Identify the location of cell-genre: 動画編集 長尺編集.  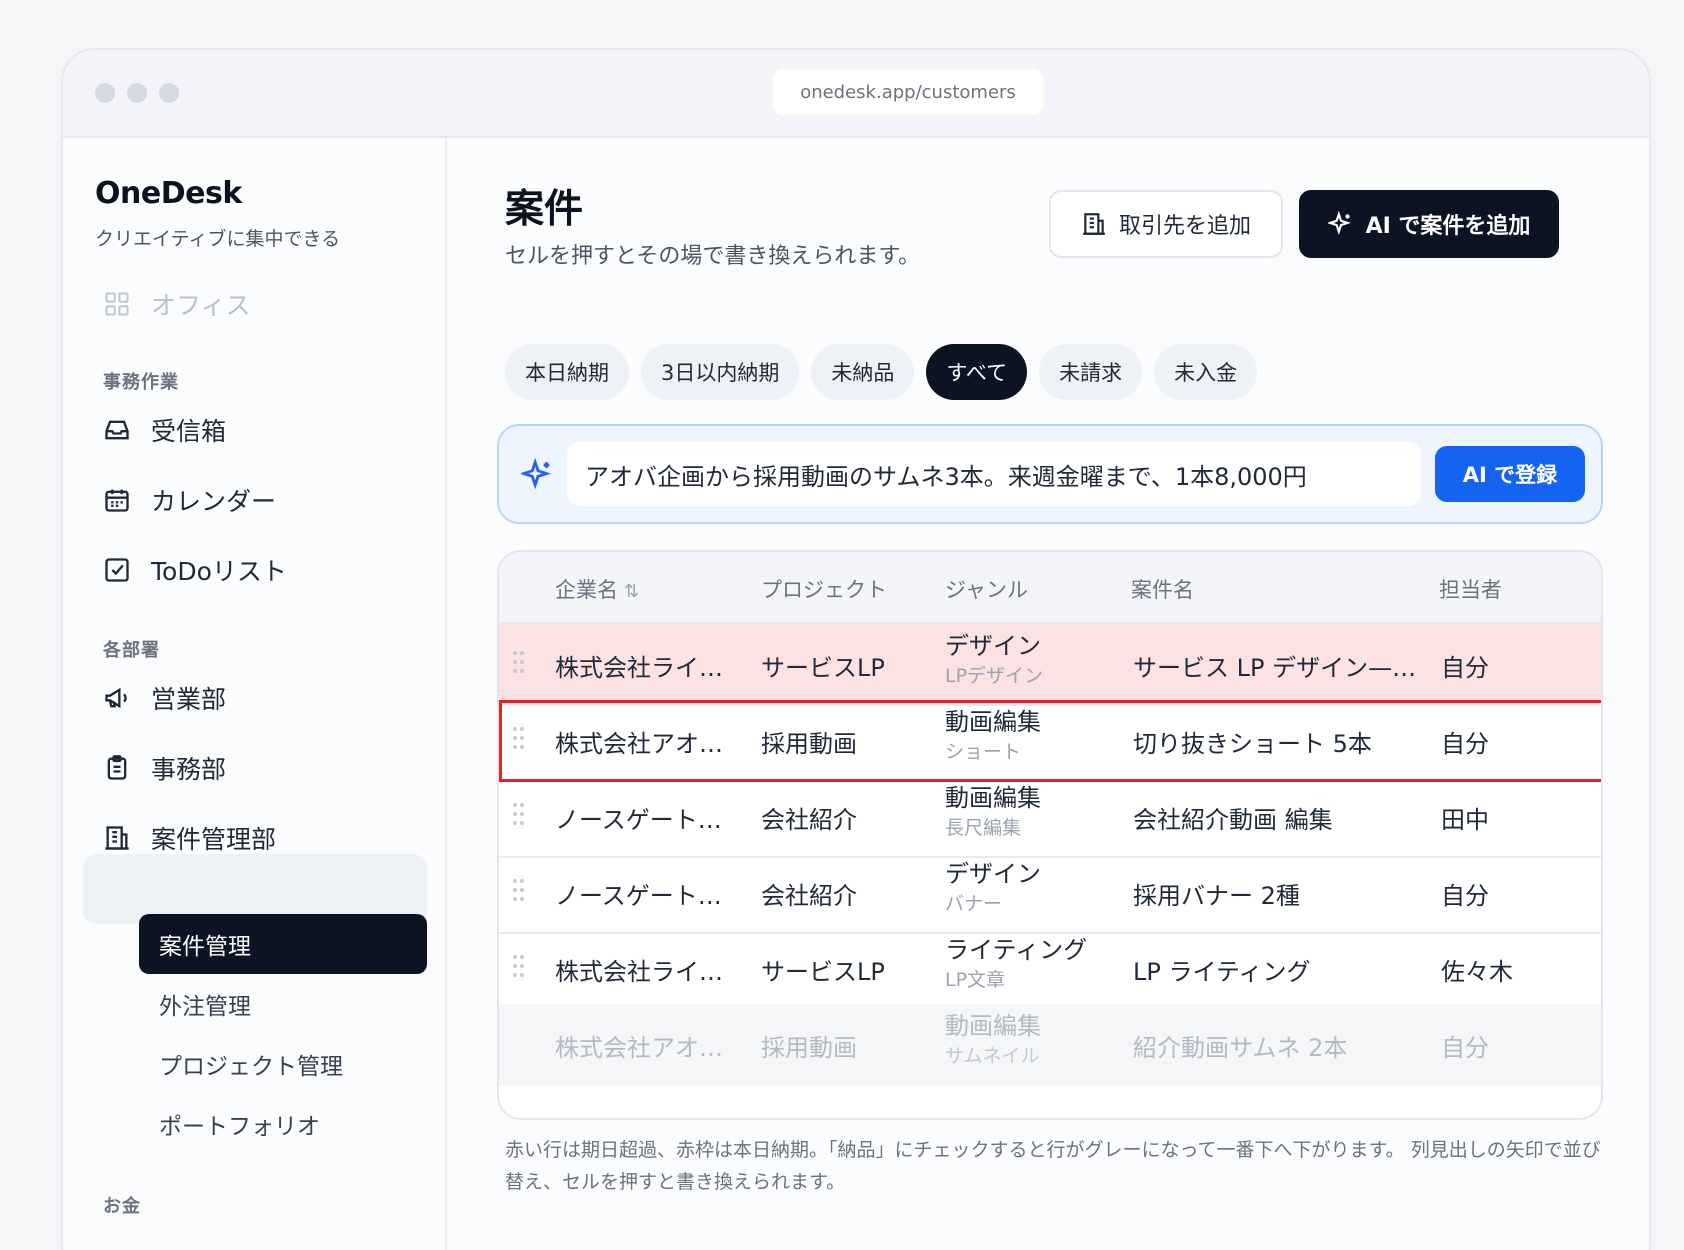
(993, 812).